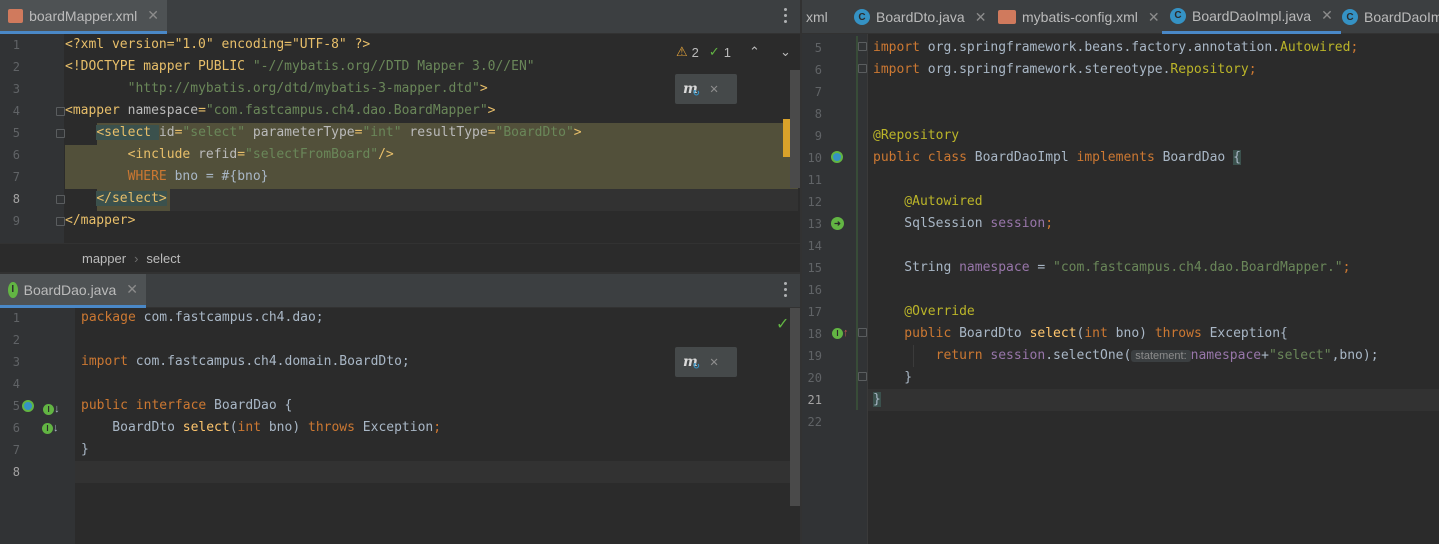 The height and width of the screenshot is (544, 1439). What do you see at coordinates (100, 221) in the screenshot?
I see `code-line: </mapper>` at bounding box center [100, 221].